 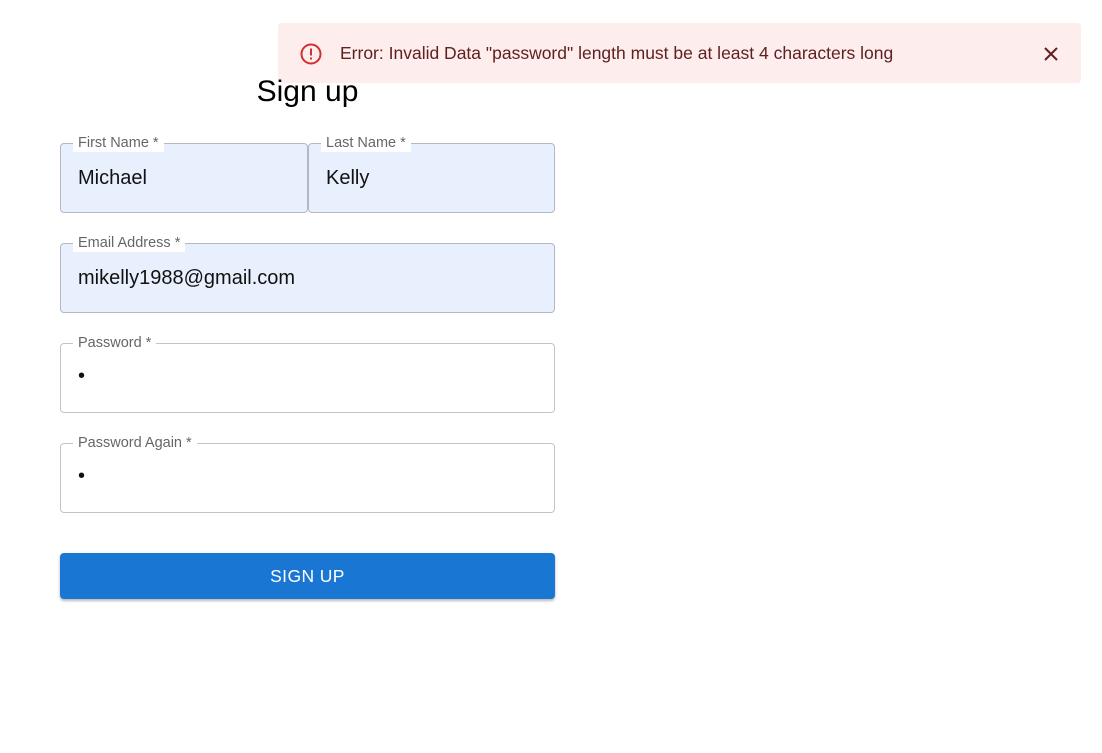 What do you see at coordinates (366, 143) in the screenshot?
I see `last-name-label: Last Name *` at bounding box center [366, 143].